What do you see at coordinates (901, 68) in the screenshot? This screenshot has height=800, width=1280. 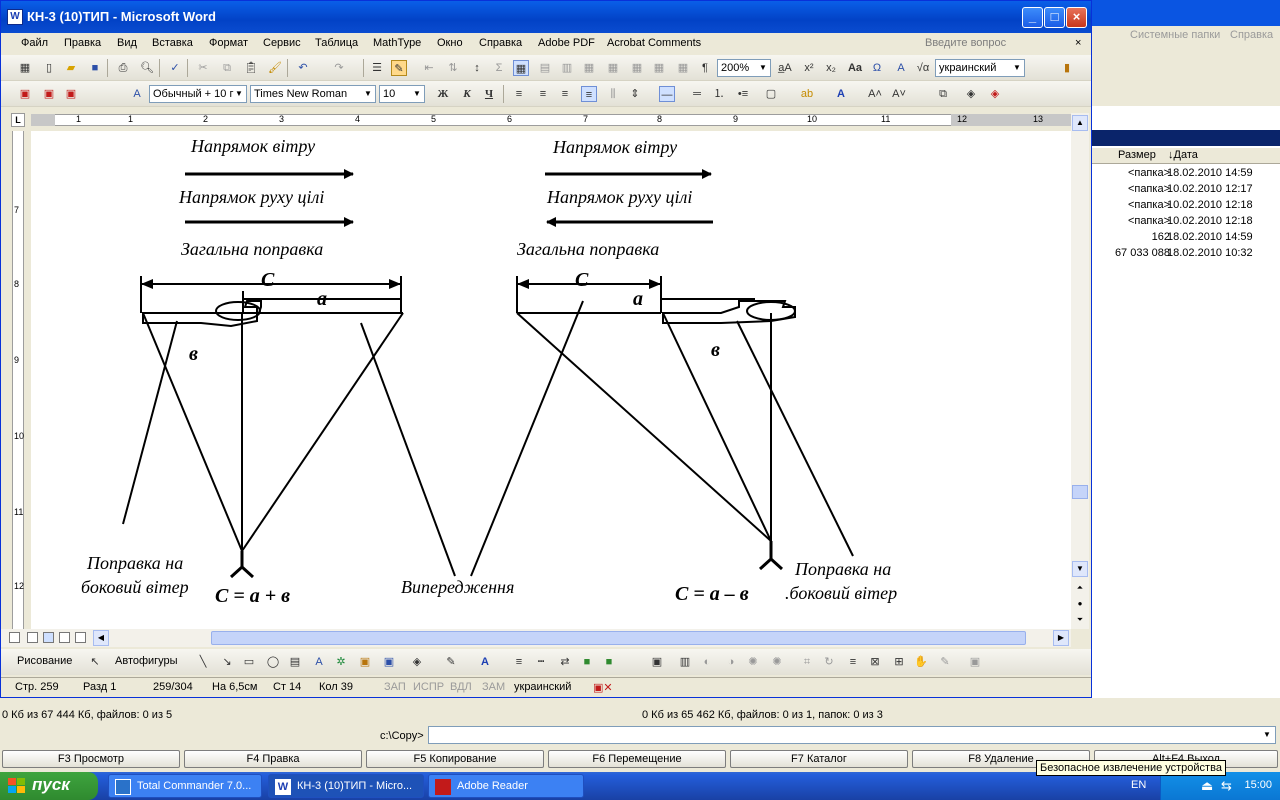 I see `wordart-icon: A` at bounding box center [901, 68].